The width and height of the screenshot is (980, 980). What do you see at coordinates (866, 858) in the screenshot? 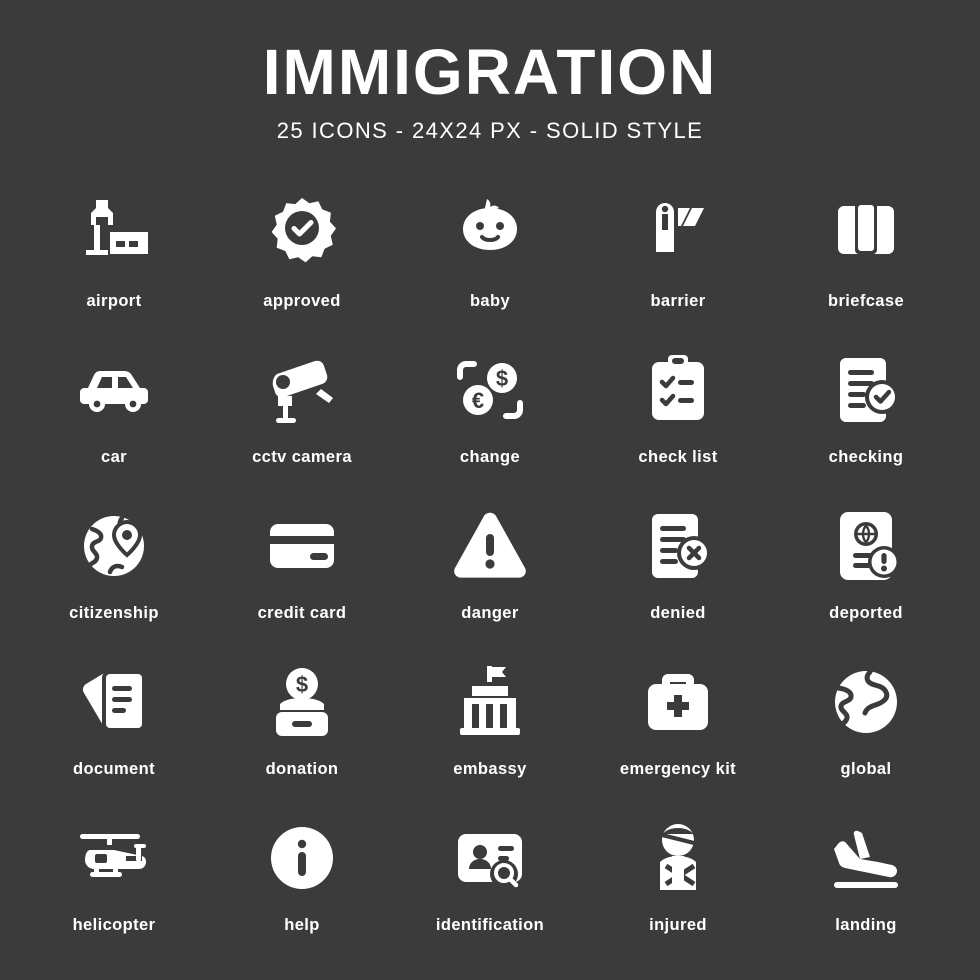
I see `landing-icon` at bounding box center [866, 858].